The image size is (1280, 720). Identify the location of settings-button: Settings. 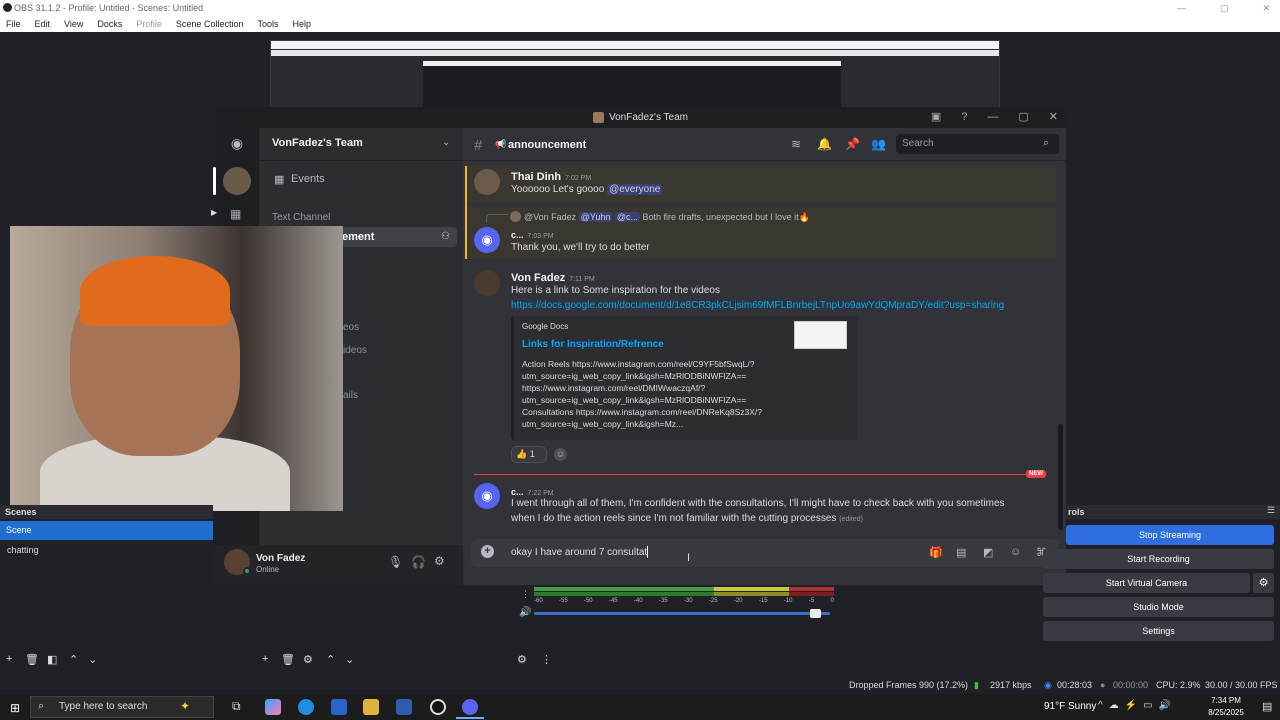
(1158, 631).